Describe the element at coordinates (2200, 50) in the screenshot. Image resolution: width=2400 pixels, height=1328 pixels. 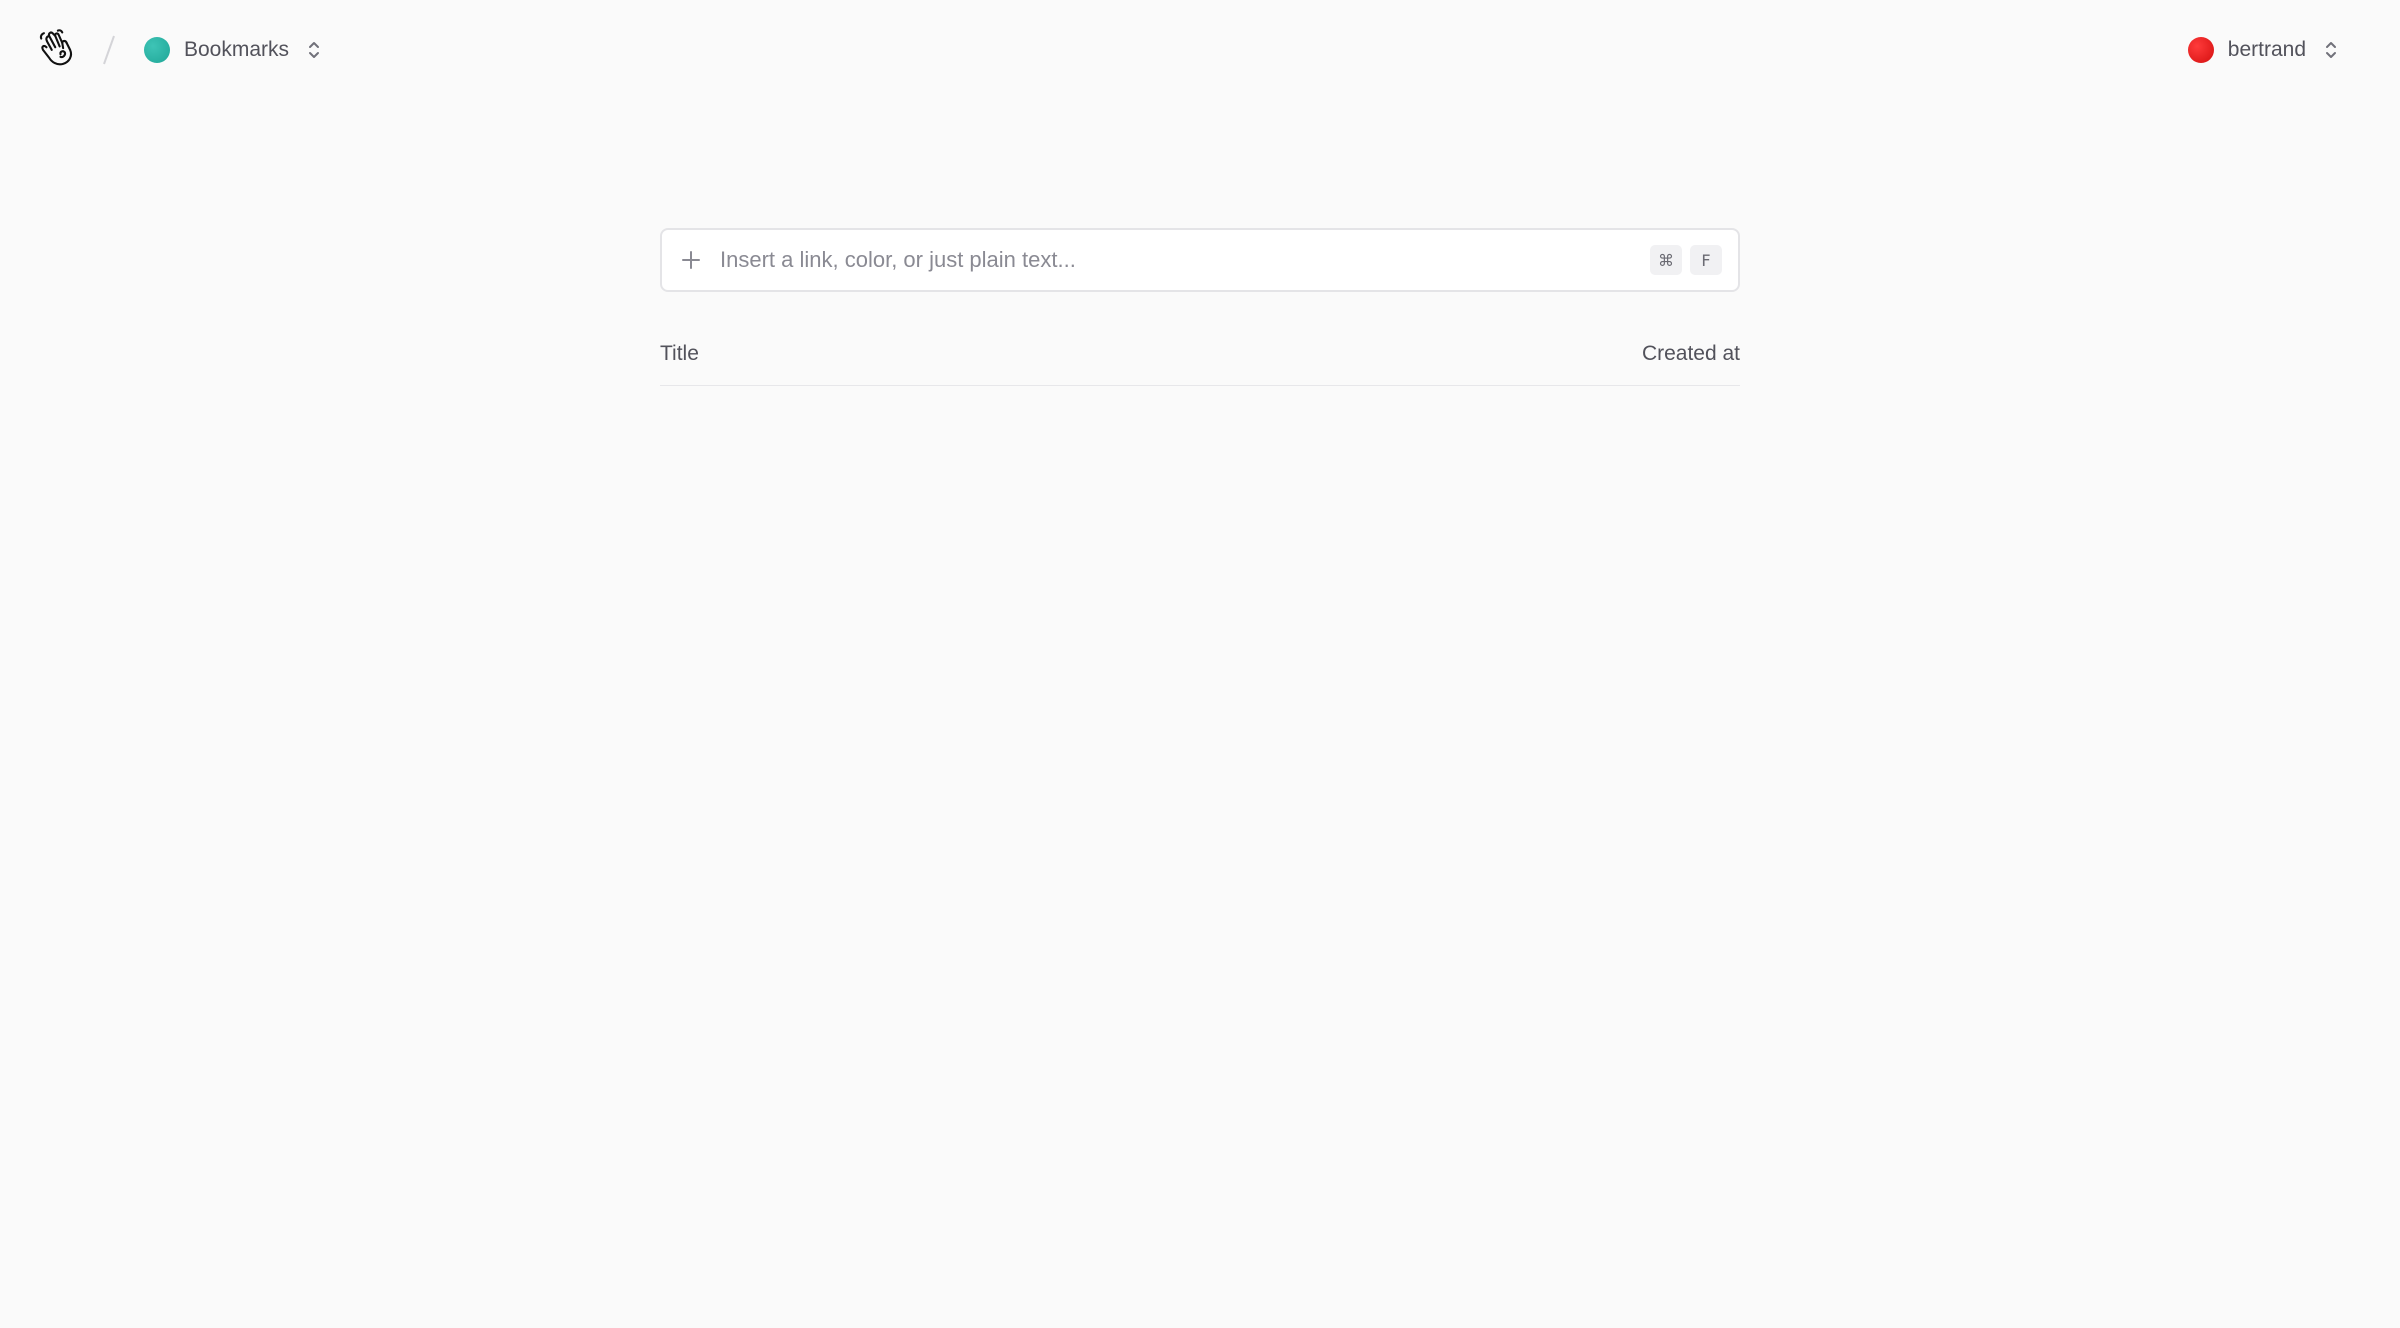
I see `user-avatar` at that location.